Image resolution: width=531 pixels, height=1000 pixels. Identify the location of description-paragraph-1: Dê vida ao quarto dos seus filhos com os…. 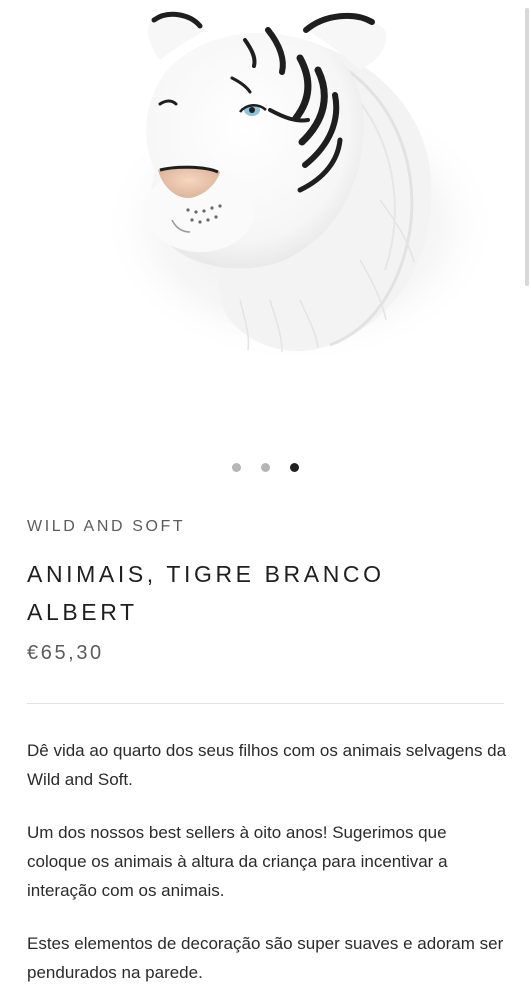
(267, 765).